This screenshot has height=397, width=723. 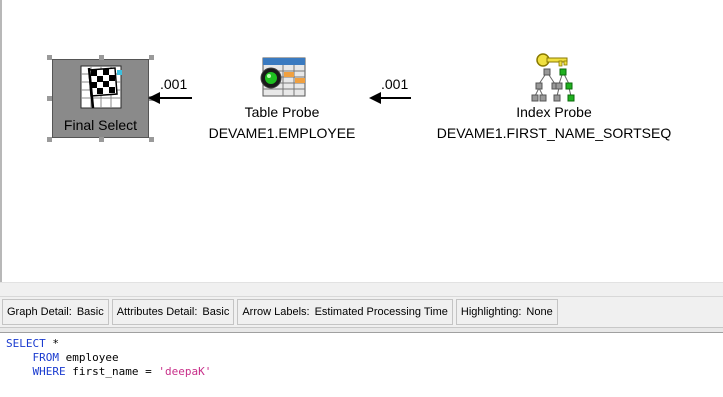 I want to click on table-probe-subtitle: DEVAME1.EMPLOYEE, so click(x=282, y=133).